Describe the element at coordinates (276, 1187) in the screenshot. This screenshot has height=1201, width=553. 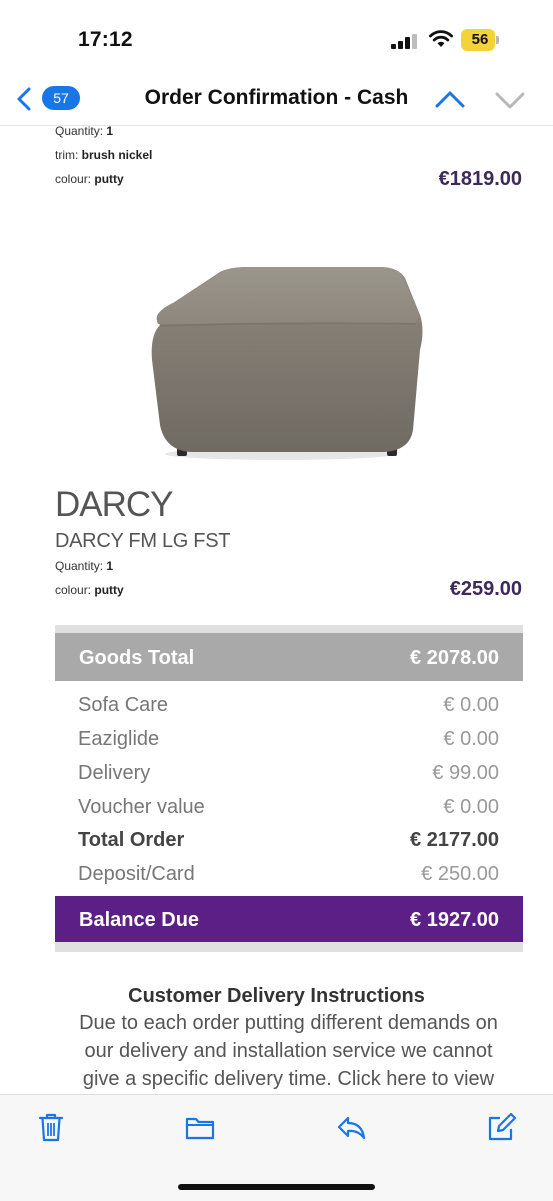
I see `home-indicator` at that location.